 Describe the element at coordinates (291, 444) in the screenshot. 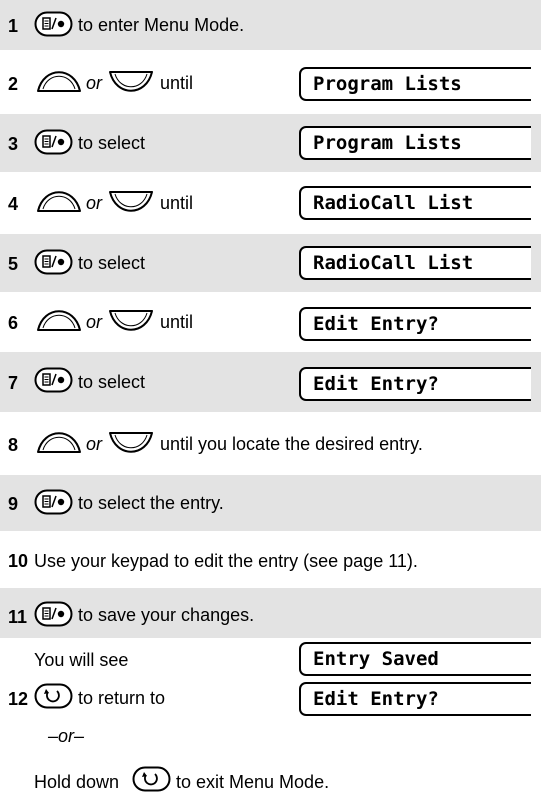

I see `step-text: until you locate the desired entry.` at that location.